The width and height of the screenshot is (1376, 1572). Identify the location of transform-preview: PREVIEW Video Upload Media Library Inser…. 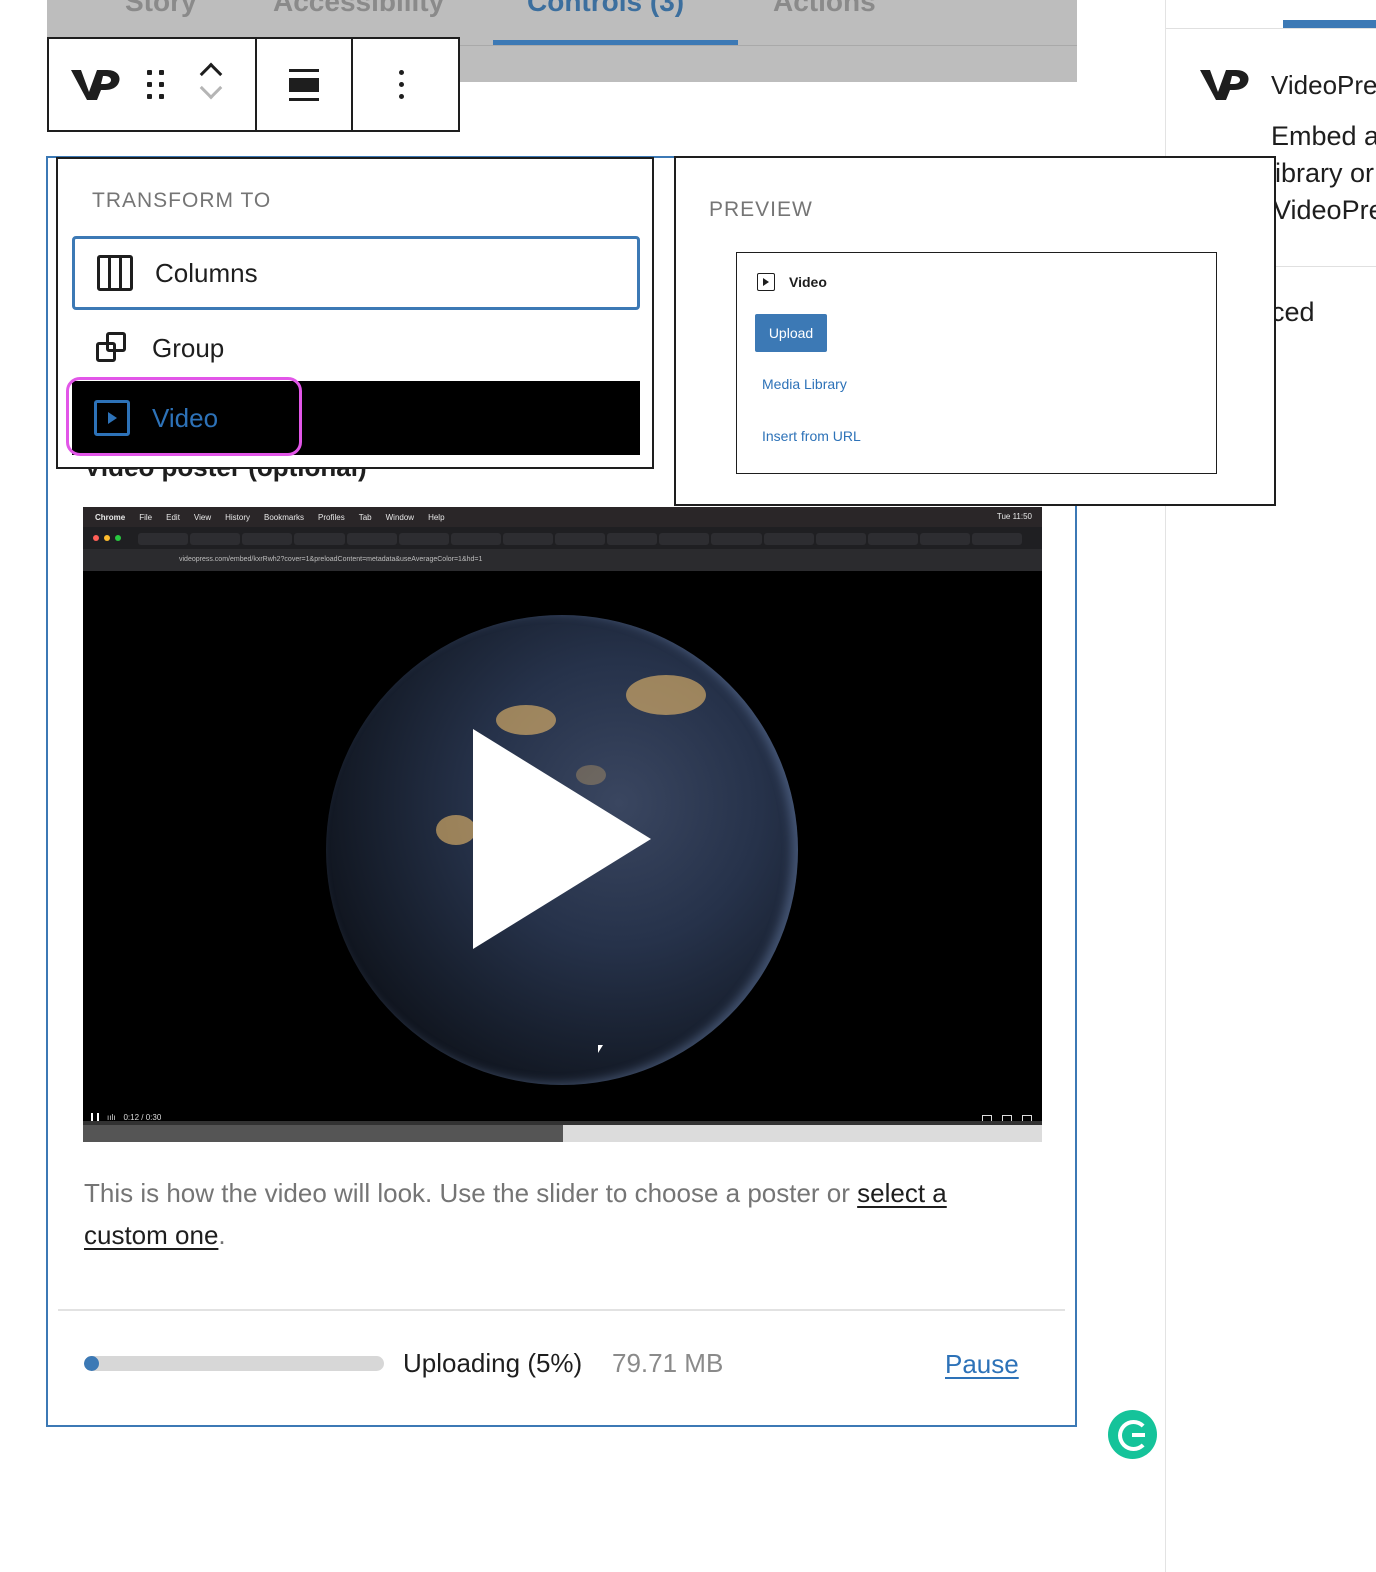
(975, 331).